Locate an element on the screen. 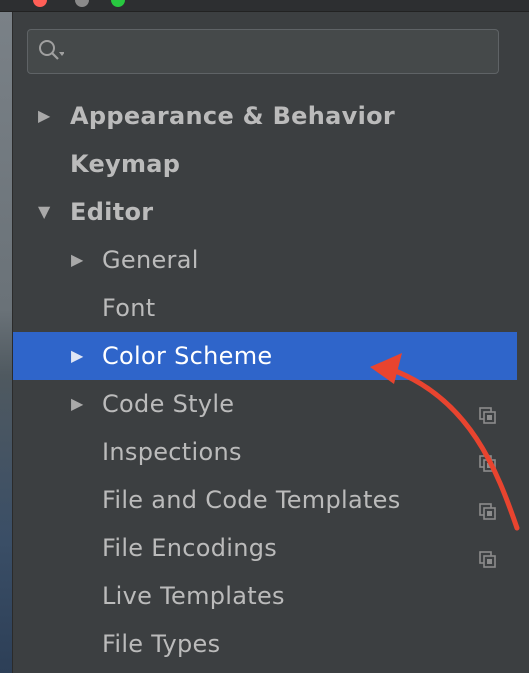  tree-item-file-encodings: File Encodings is located at coordinates (265, 548).